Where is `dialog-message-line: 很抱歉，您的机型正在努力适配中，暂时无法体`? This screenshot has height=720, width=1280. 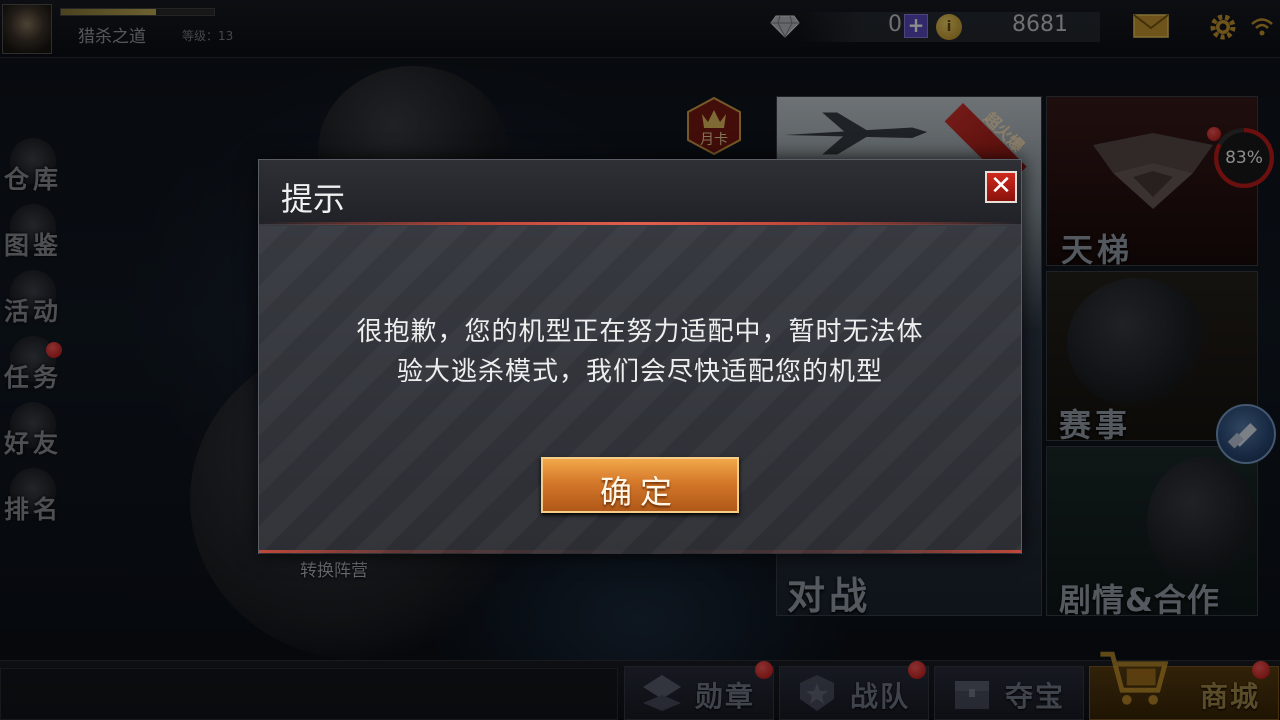
dialog-message-line: 很抱歉，您的机型正在努力适配中，暂时无法体 is located at coordinates (640, 332).